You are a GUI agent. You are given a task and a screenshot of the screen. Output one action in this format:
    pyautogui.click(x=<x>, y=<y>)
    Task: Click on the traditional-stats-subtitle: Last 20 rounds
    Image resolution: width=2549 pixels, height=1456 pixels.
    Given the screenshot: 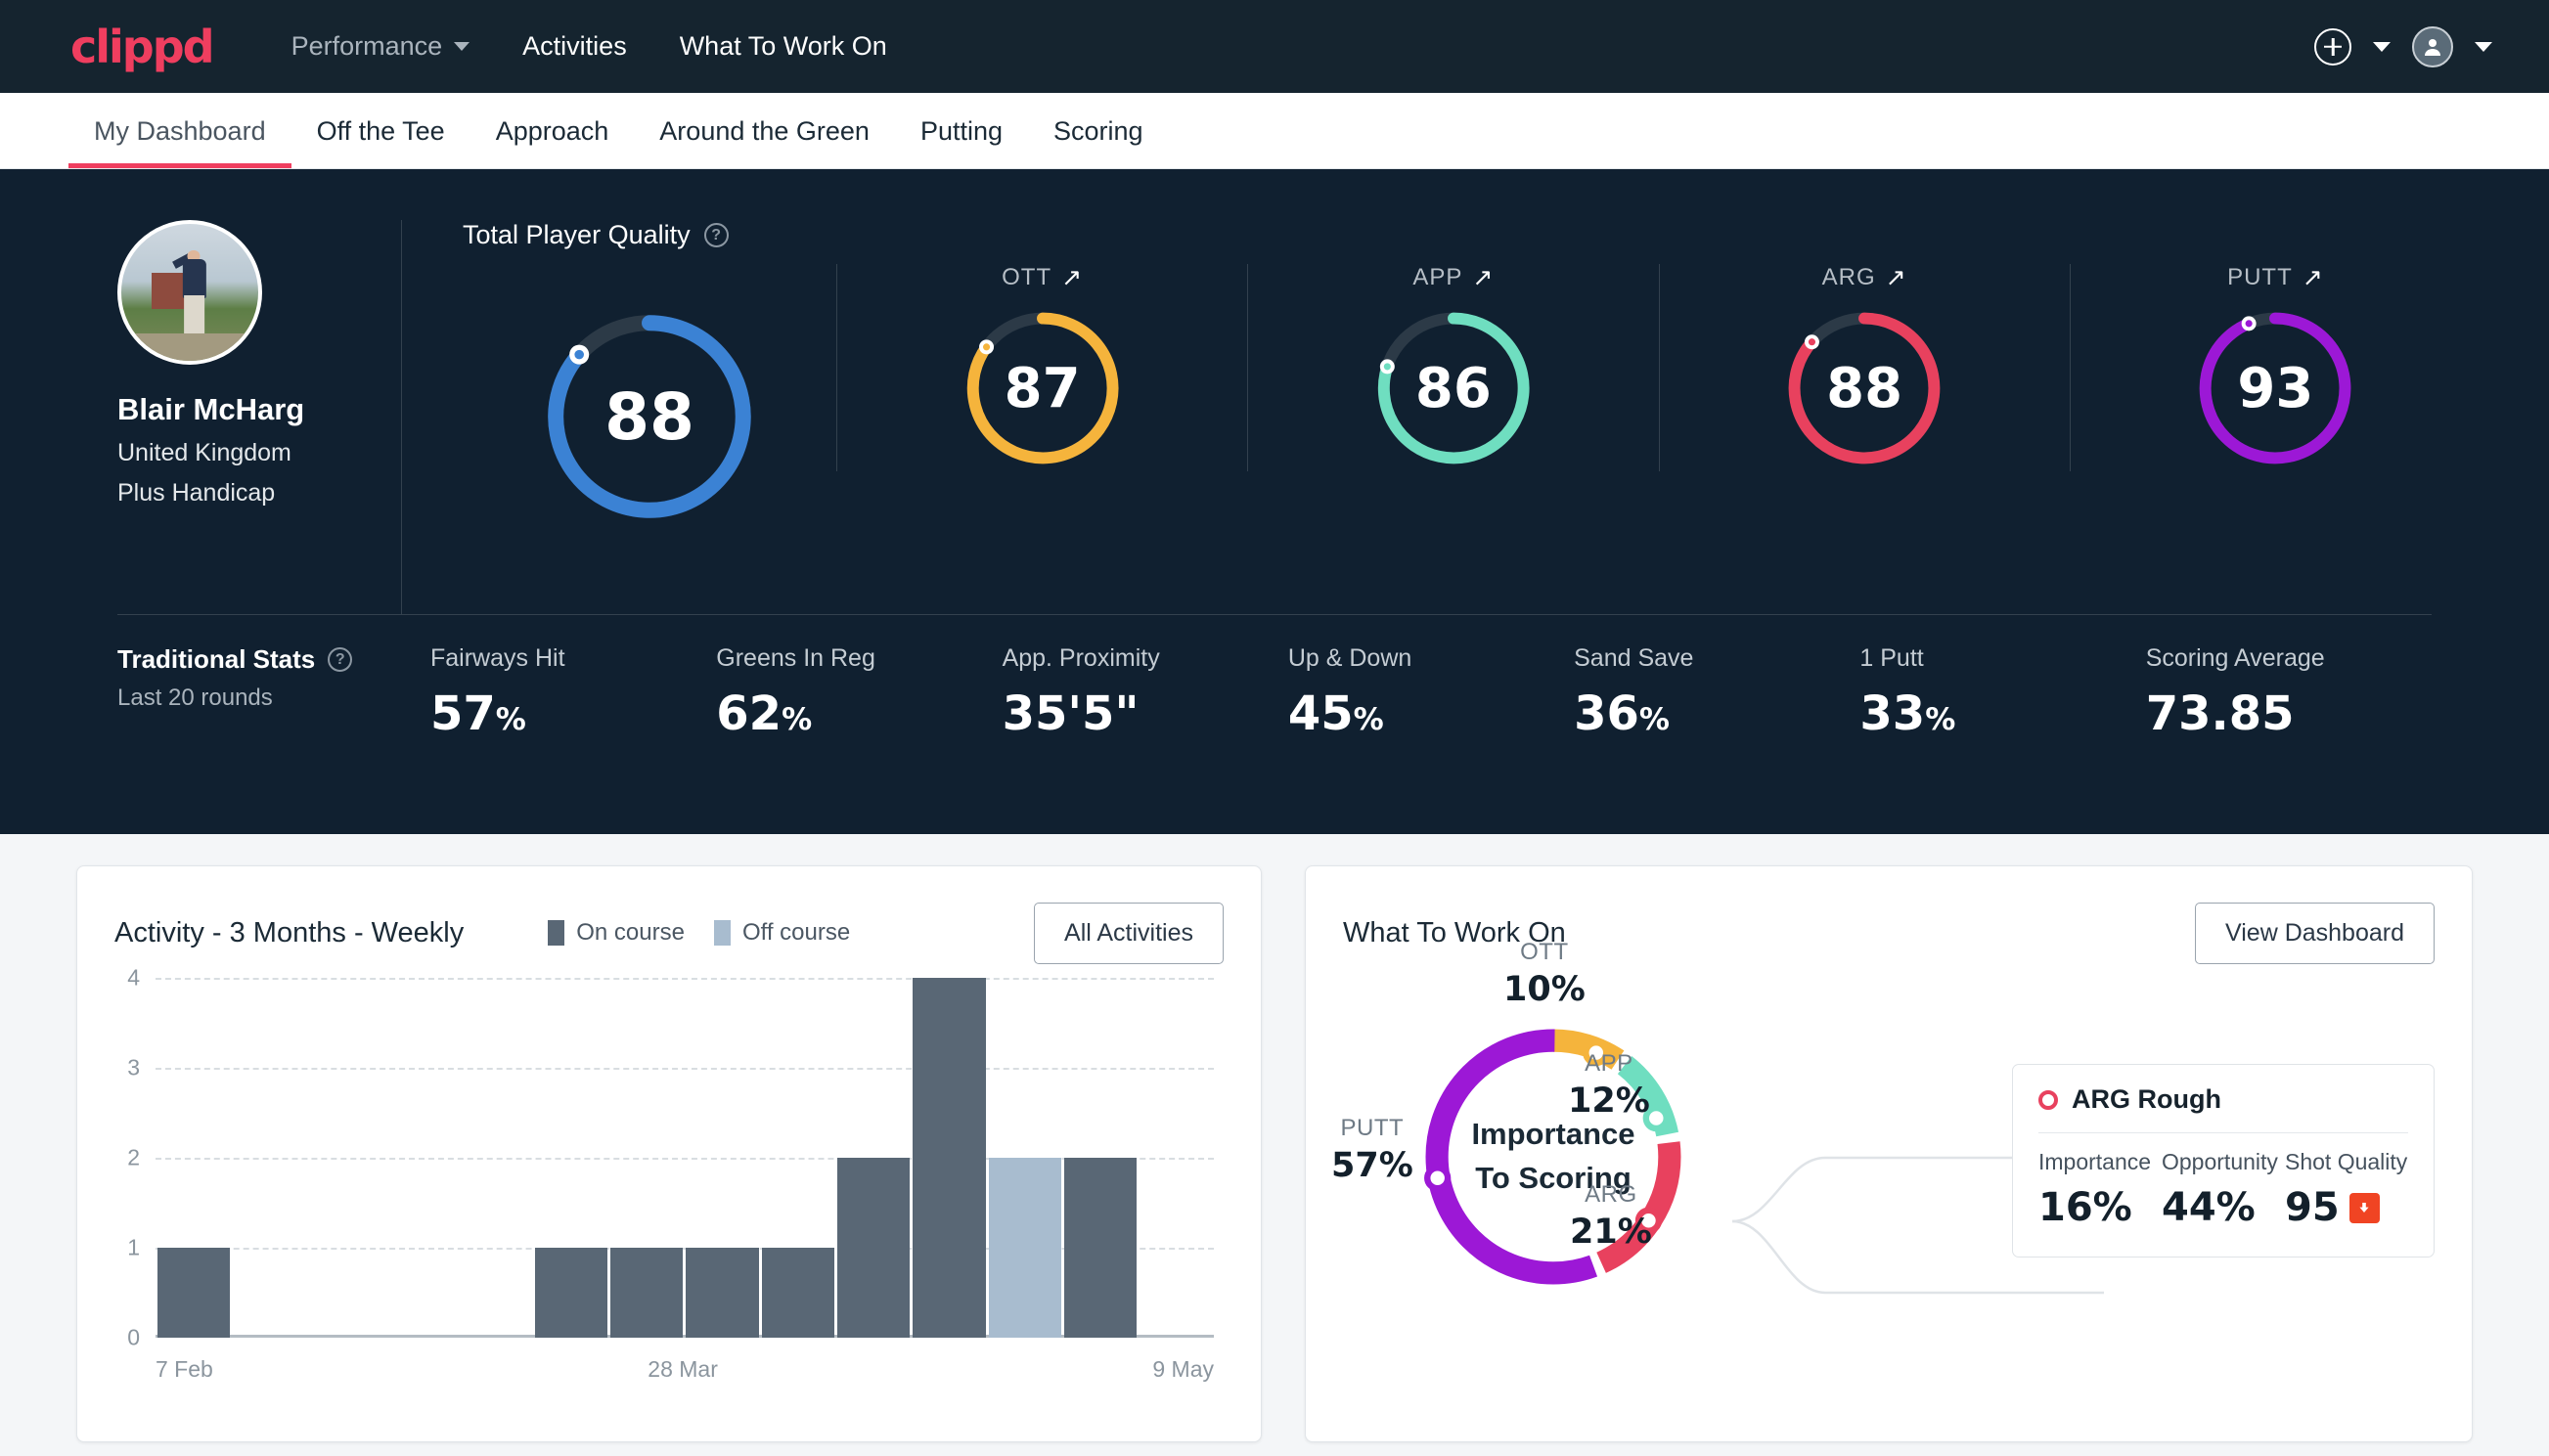 What is the action you would take?
    pyautogui.click(x=195, y=697)
    